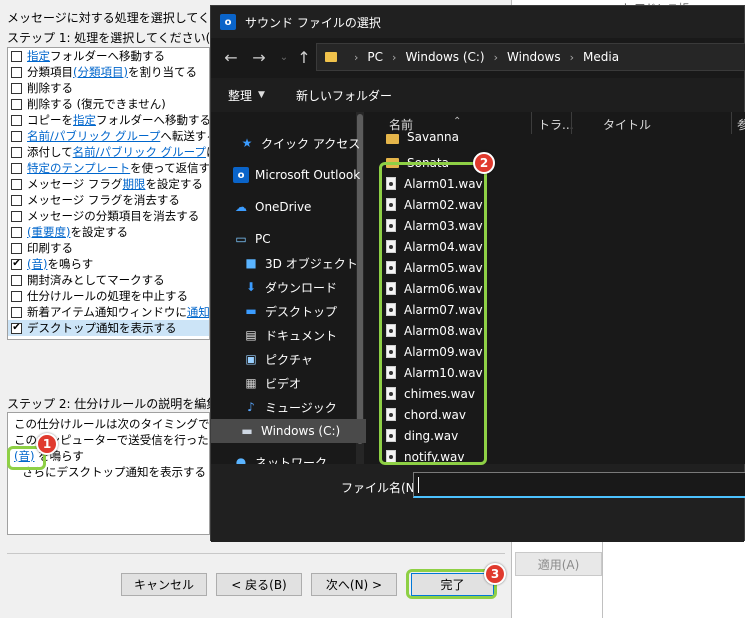 The width and height of the screenshot is (745, 618). Describe the element at coordinates (261, 95) in the screenshot. I see `organize-dropdown-icon: ▼` at that location.